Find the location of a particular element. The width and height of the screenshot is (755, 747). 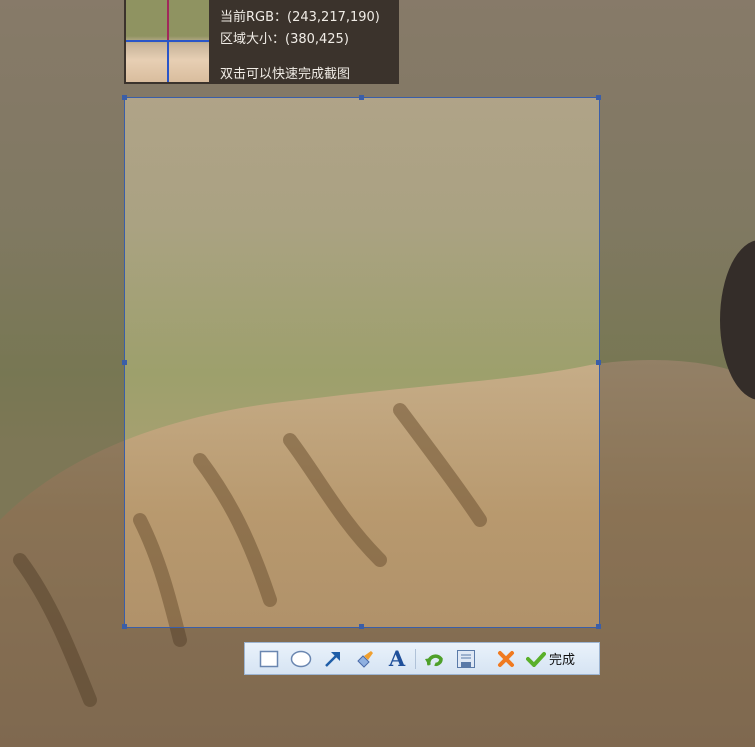

arrow-tool-button is located at coordinates (333, 659).